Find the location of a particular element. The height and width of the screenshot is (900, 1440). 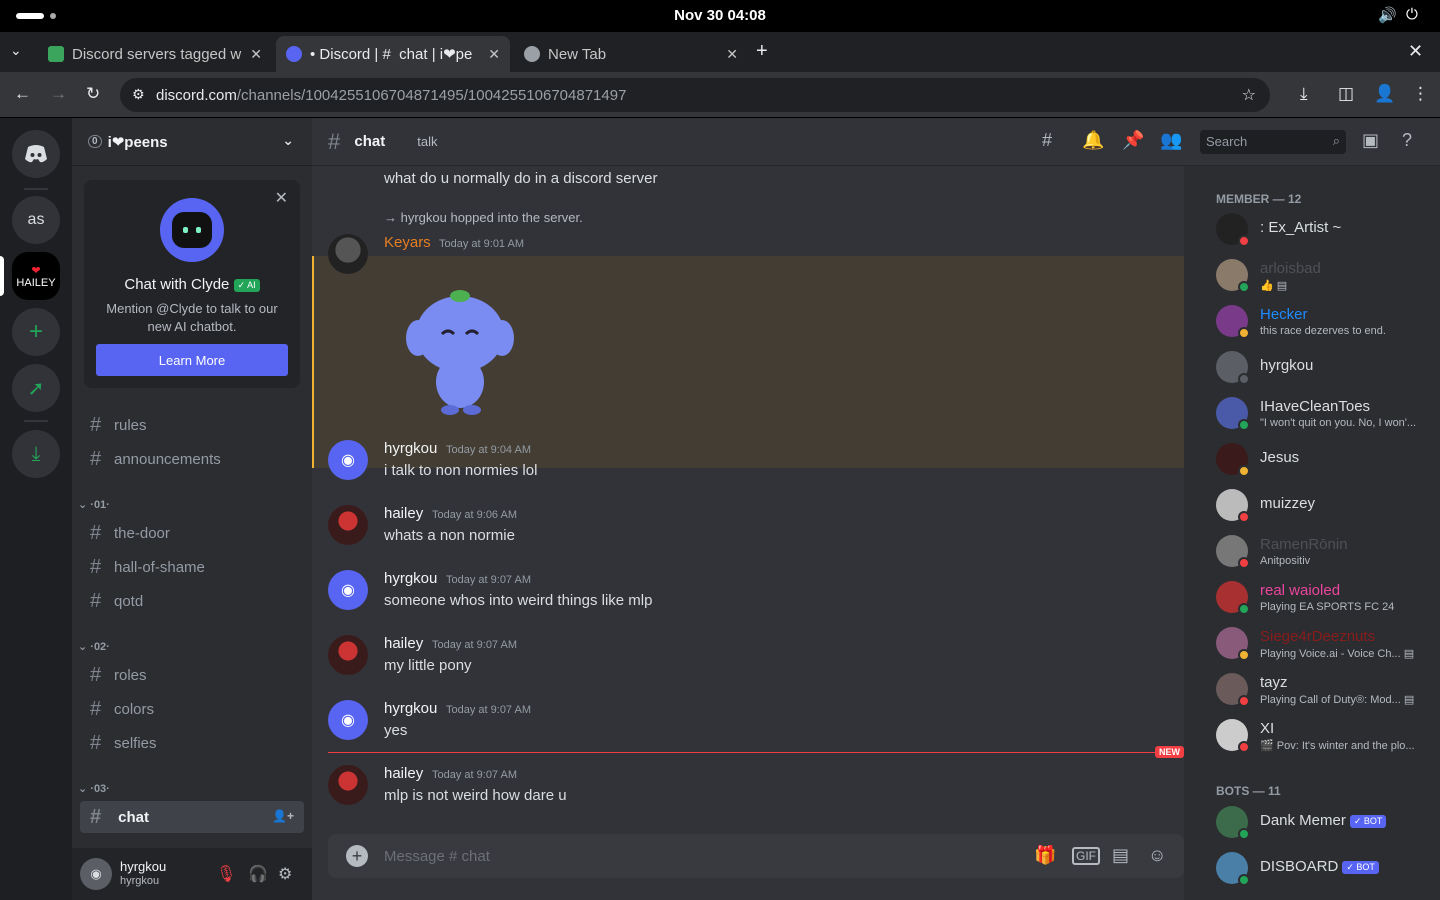

browser-tab-active: • Discord | # chat | i❤pe ✕ is located at coordinates (393, 54).